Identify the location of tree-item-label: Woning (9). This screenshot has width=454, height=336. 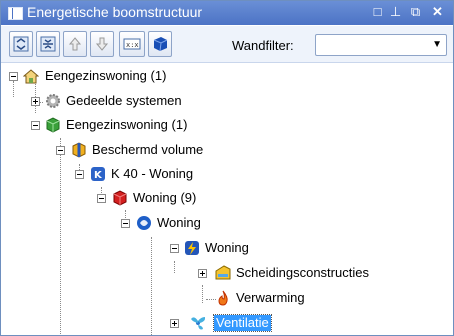
(164, 198).